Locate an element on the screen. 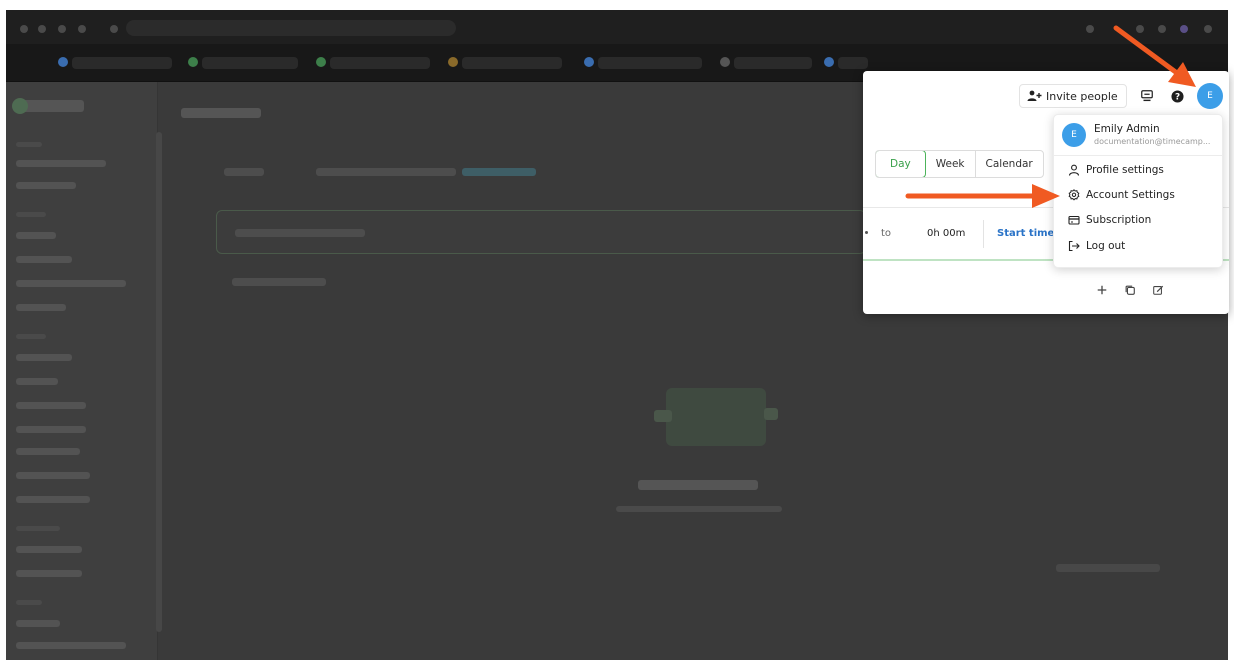  copy-icon is located at coordinates (1130, 290).